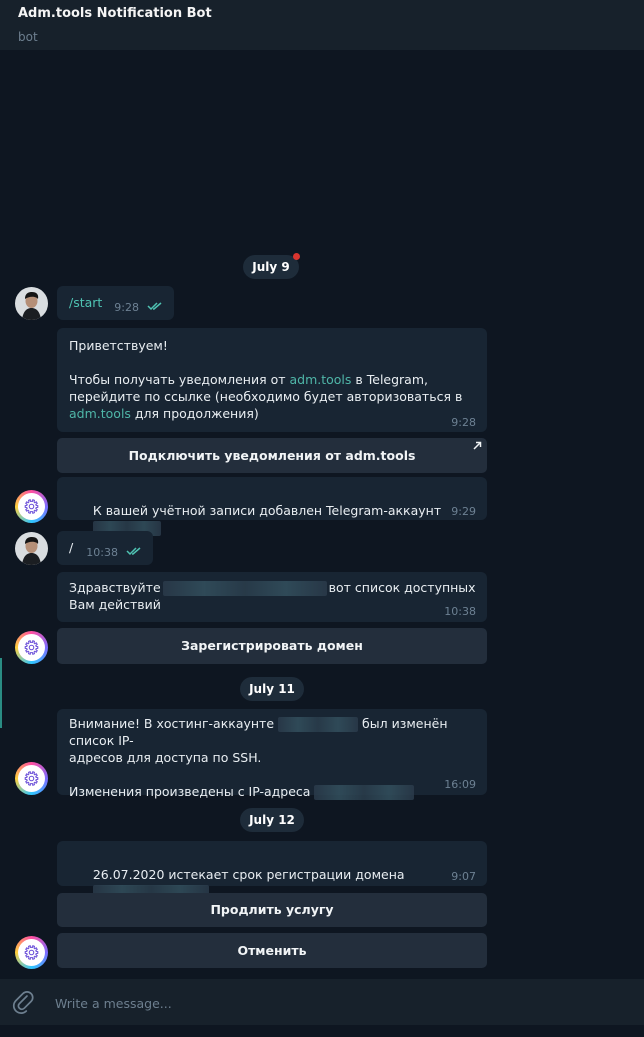  What do you see at coordinates (190, 791) in the screenshot?
I see `message-text: Изменения произведены с IP-адреса` at bounding box center [190, 791].